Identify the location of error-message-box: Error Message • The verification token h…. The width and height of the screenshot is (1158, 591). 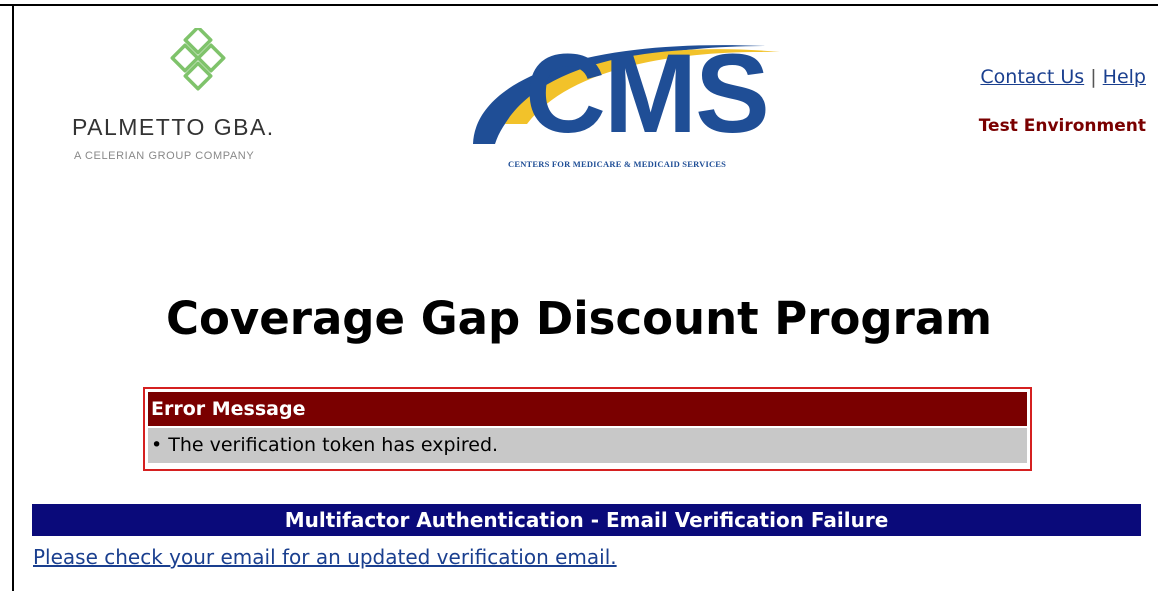
(587, 429).